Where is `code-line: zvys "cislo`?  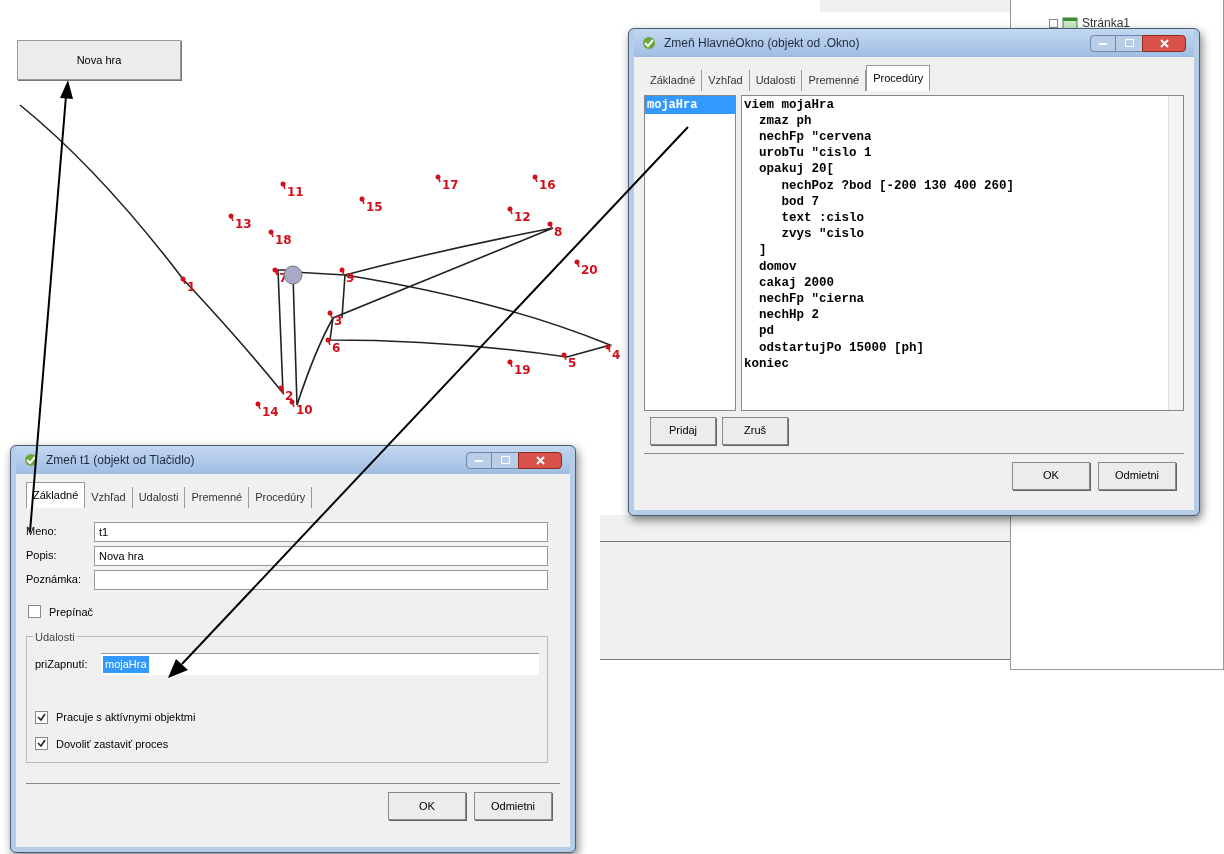
code-line: zvys "cislo is located at coordinates (823, 234).